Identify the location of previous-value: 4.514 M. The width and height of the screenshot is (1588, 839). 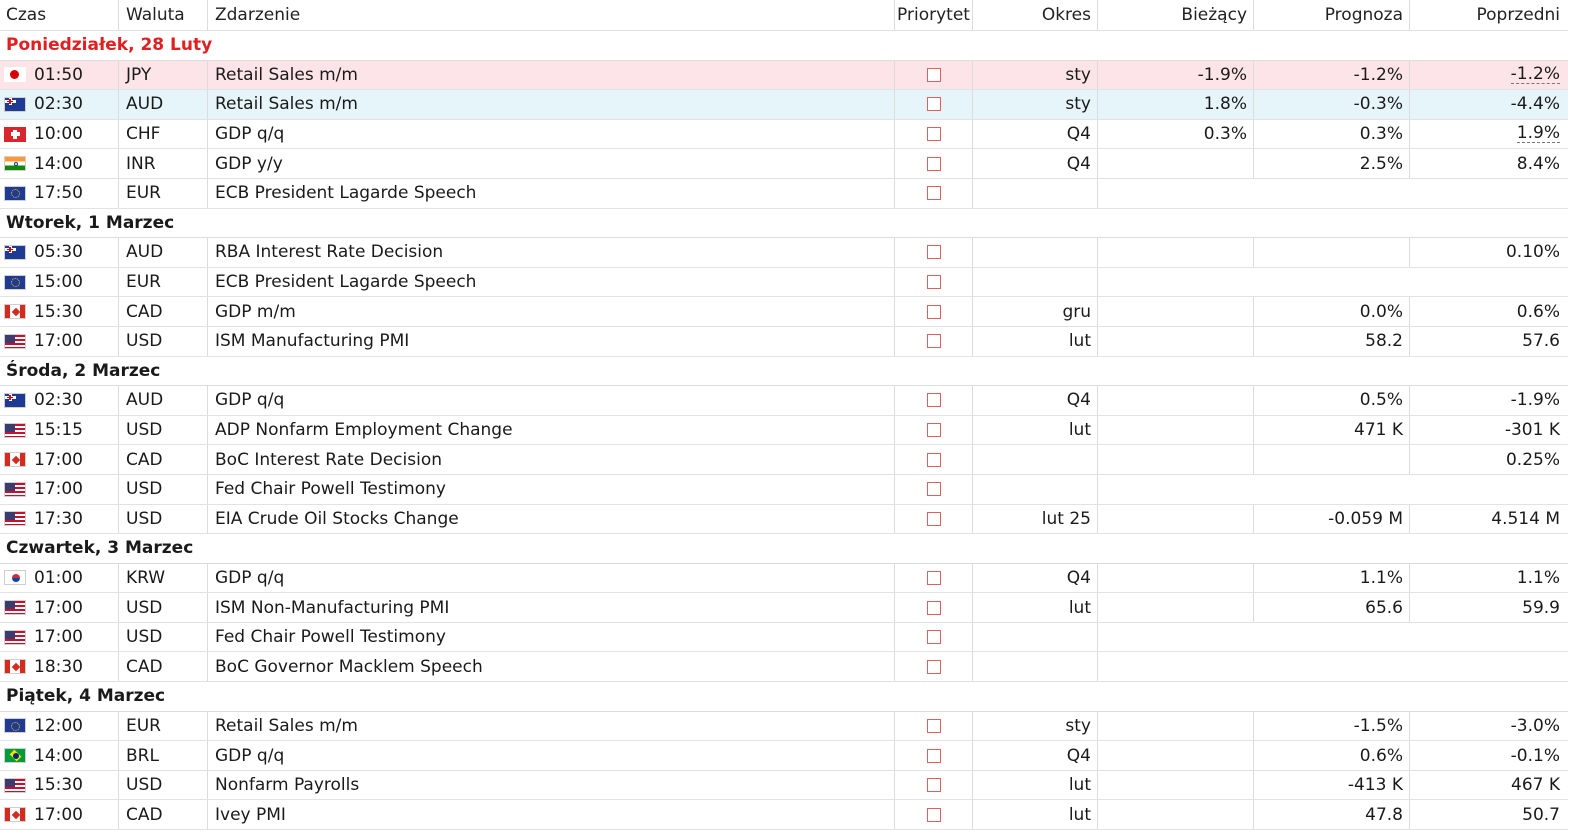
(1525, 518).